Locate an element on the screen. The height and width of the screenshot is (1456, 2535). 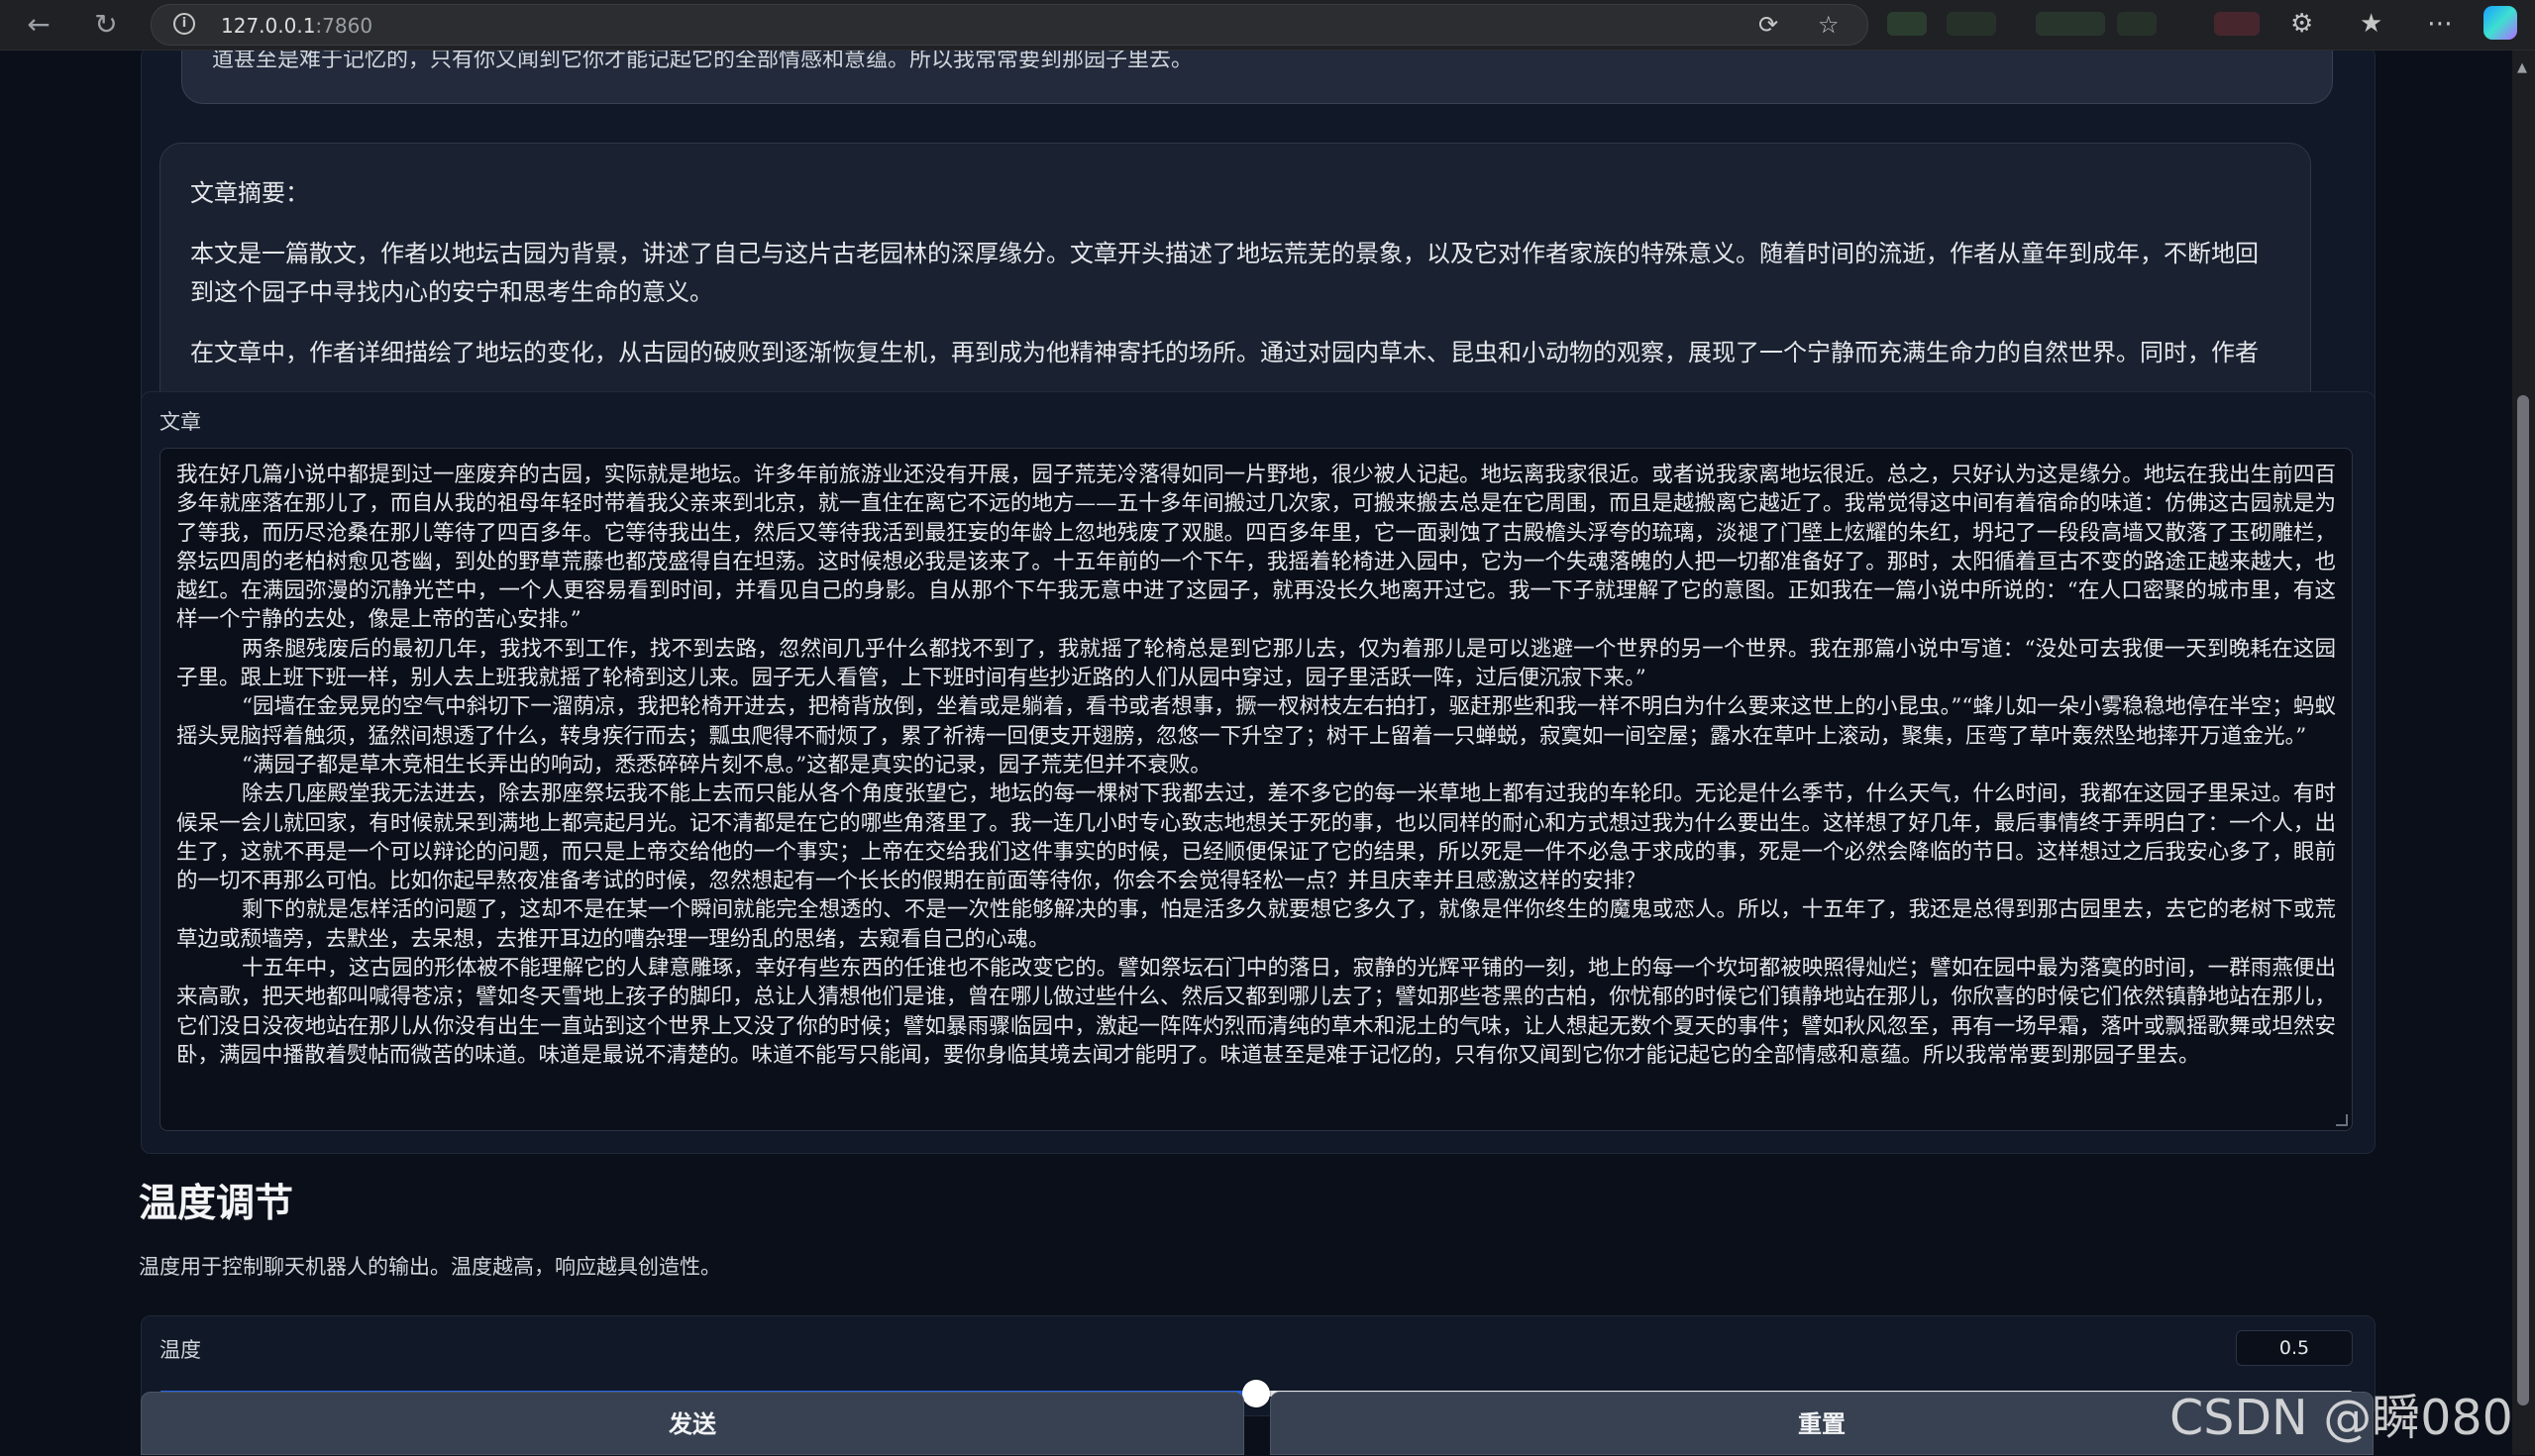
more-icon: ⋯ is located at coordinates (2440, 24).